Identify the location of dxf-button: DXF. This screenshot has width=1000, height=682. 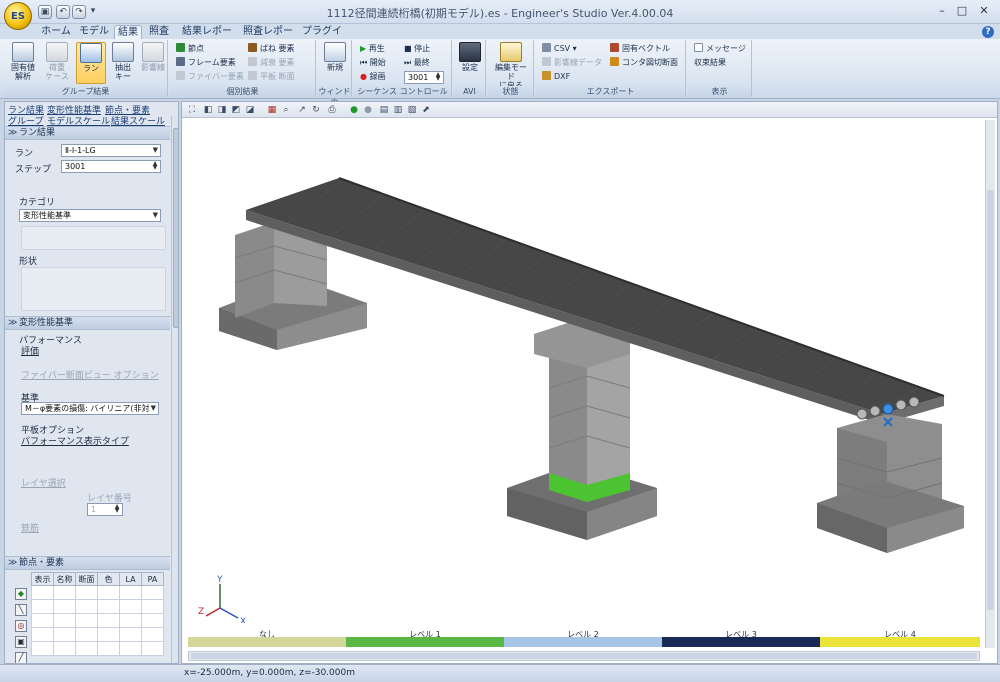
(556, 77).